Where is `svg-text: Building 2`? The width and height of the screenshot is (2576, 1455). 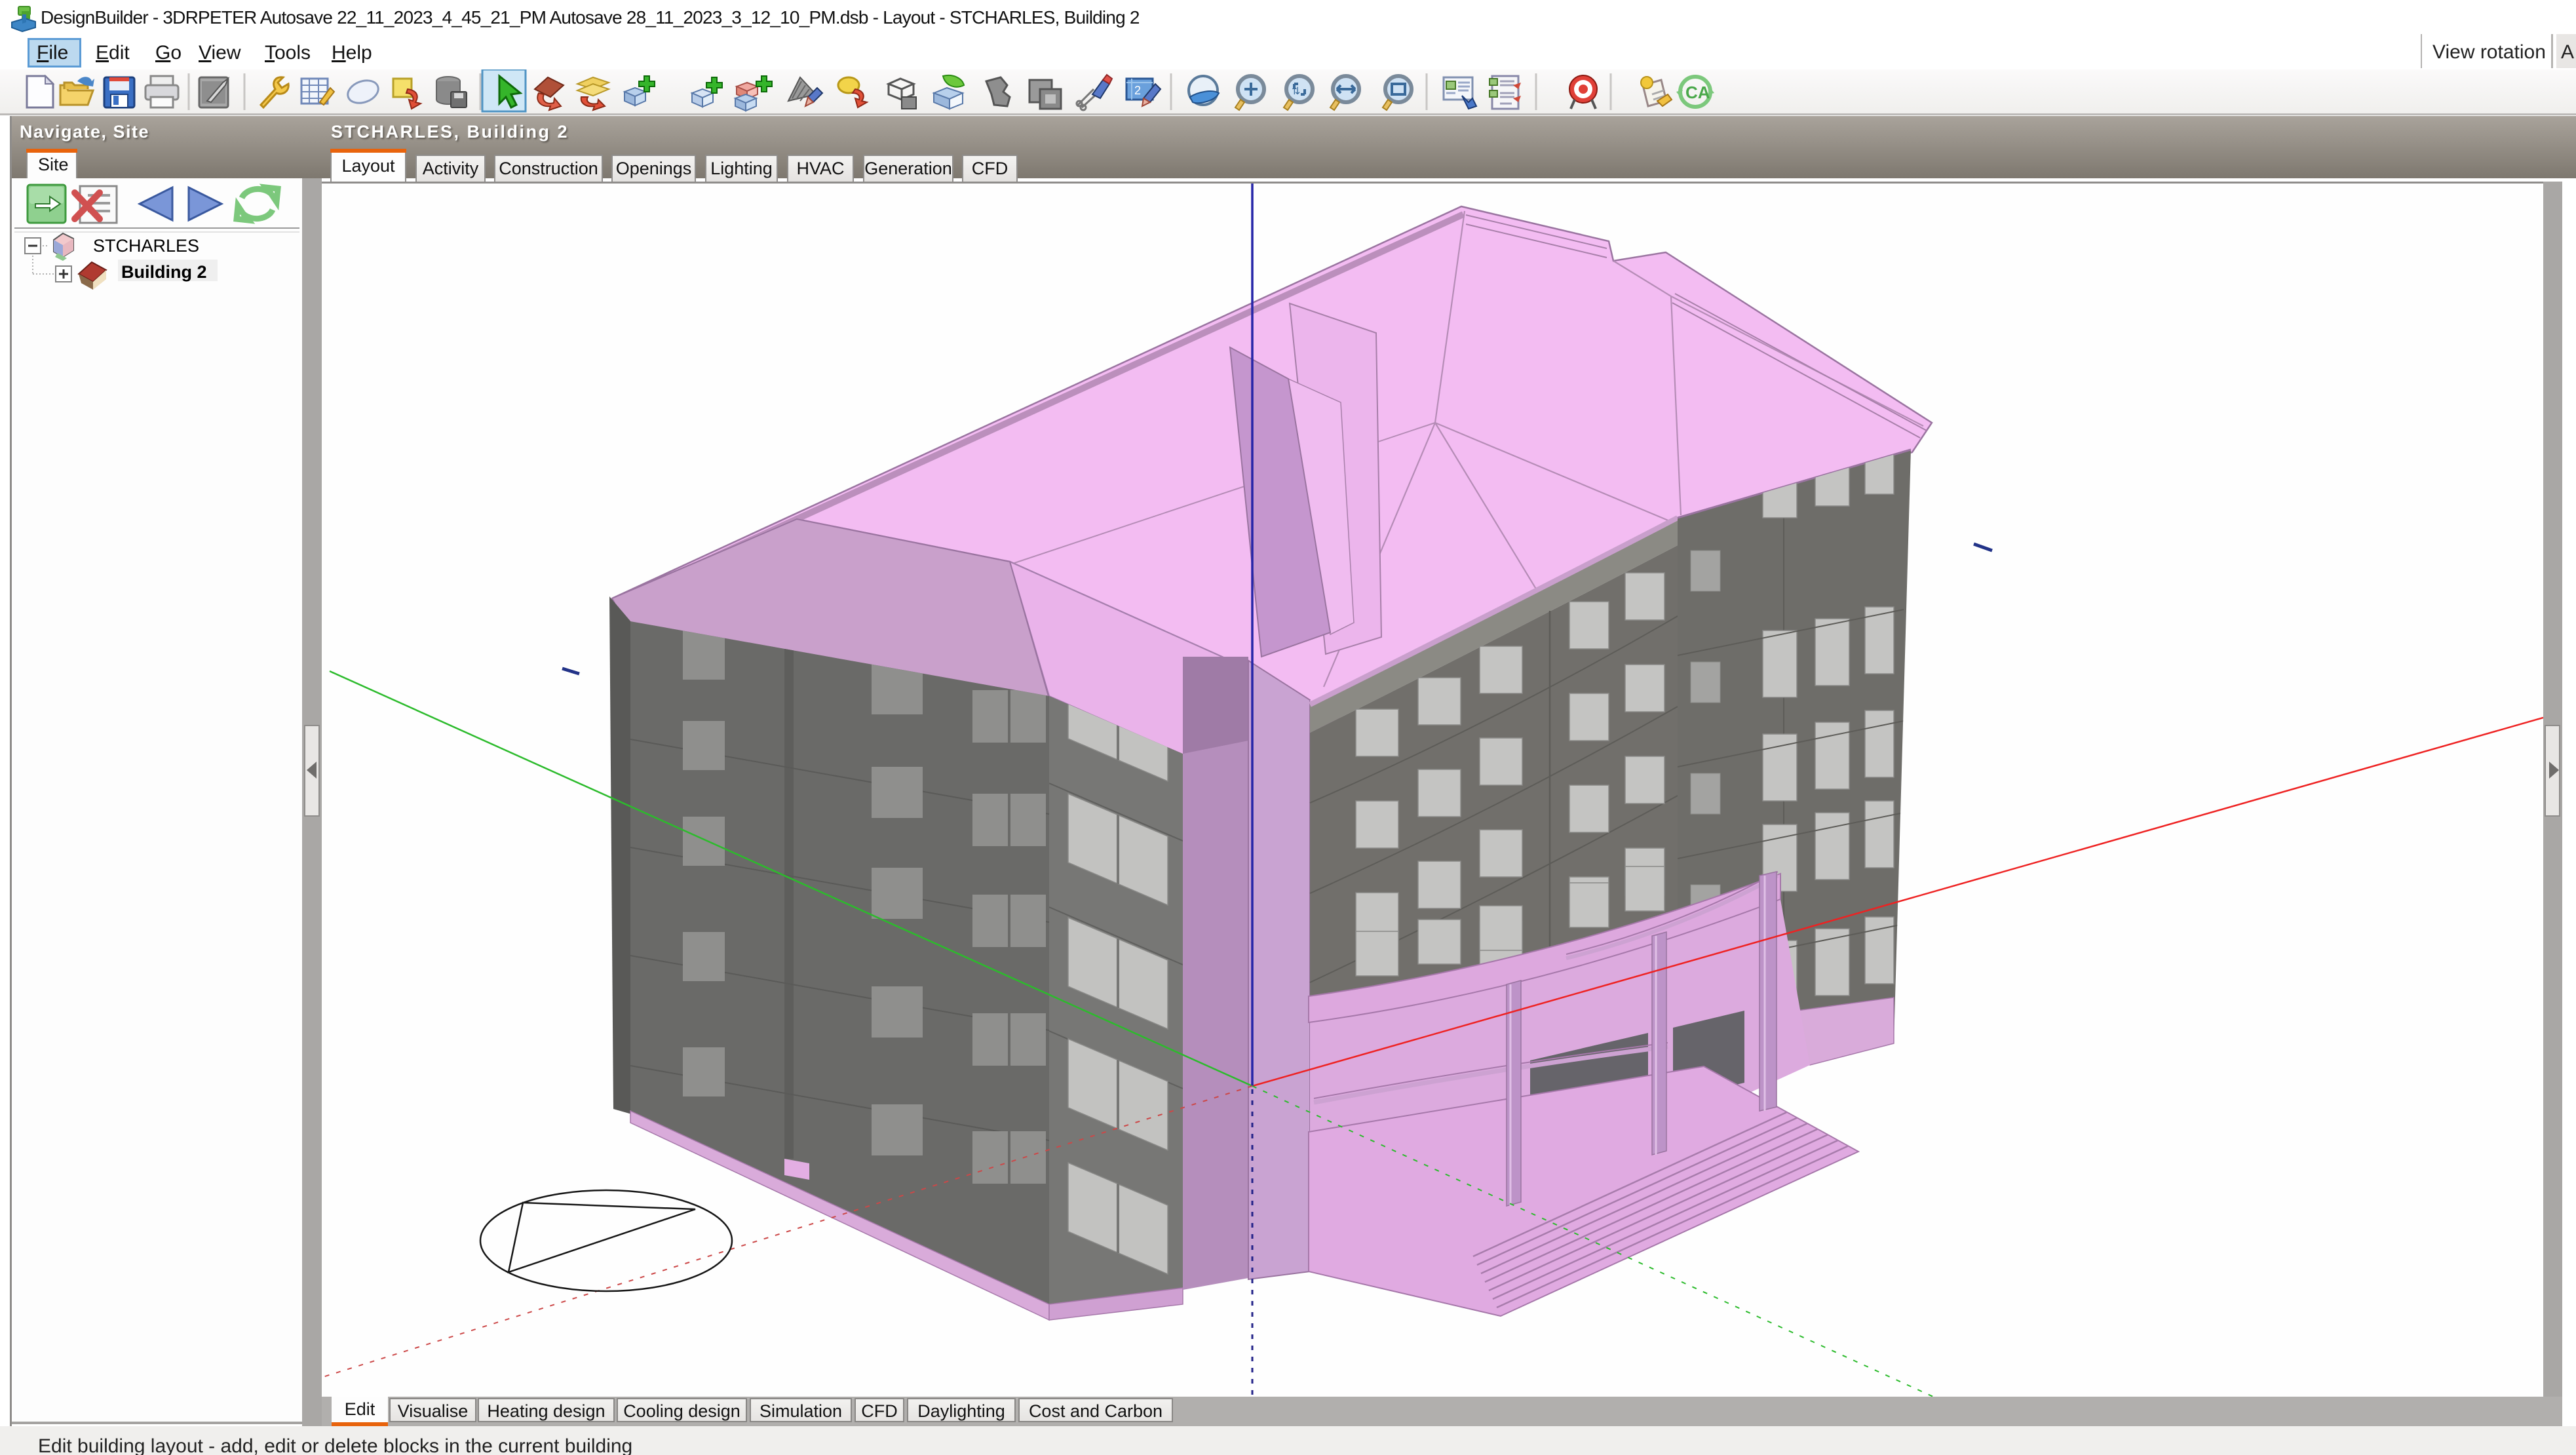
svg-text: Building 2 is located at coordinates (164, 272).